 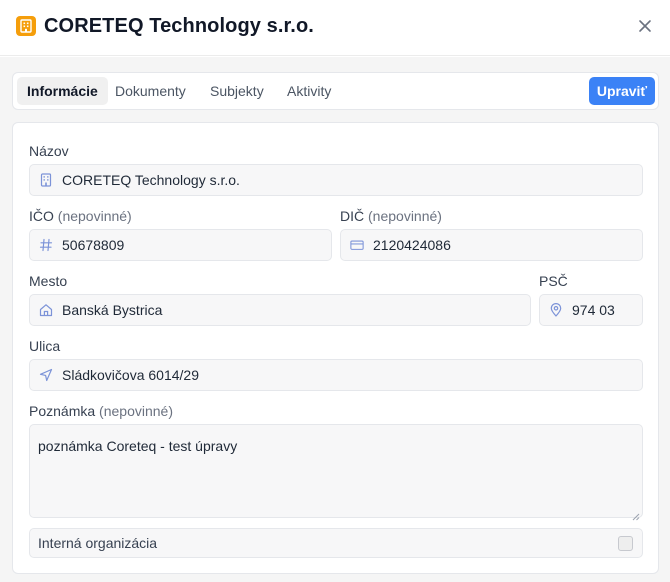 I want to click on tab-informacie: Informácie, so click(x=62, y=91).